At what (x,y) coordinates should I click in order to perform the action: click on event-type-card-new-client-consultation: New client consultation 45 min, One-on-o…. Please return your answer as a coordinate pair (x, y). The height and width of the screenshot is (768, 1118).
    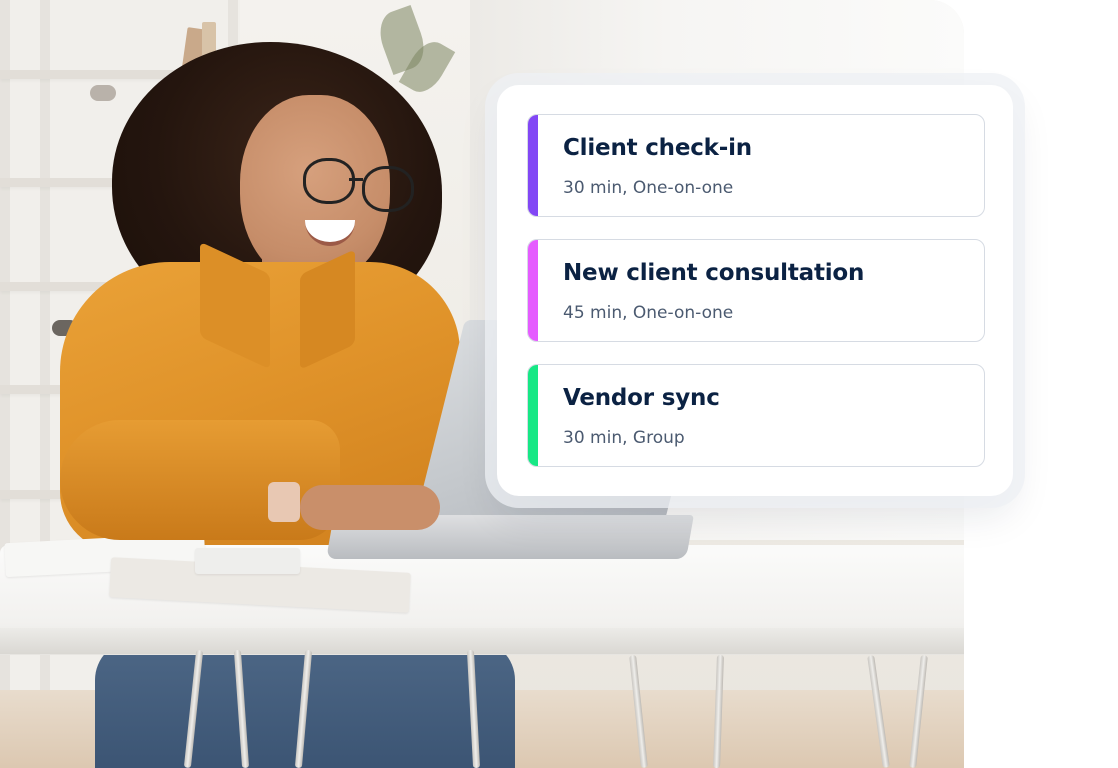
    Looking at the image, I should click on (756, 290).